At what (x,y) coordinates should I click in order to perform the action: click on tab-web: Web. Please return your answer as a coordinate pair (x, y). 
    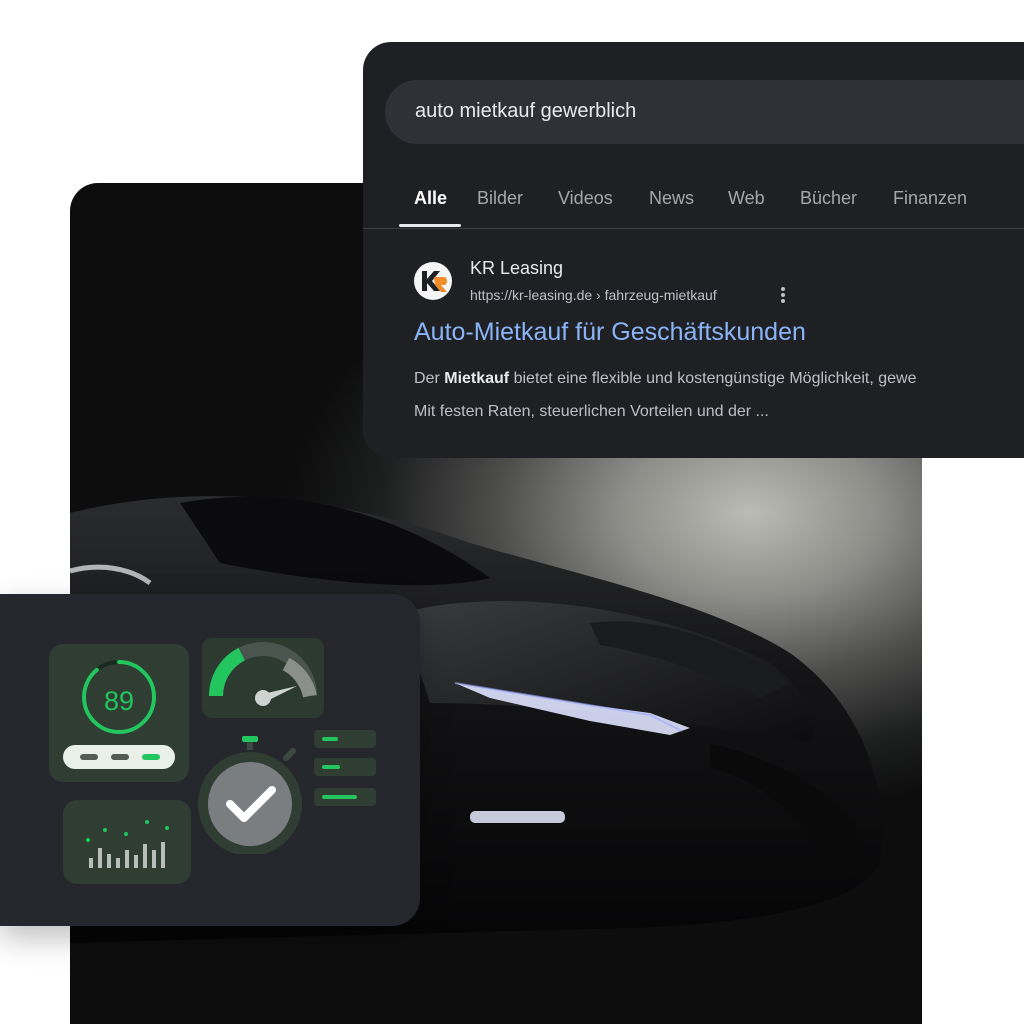
    Looking at the image, I should click on (746, 198).